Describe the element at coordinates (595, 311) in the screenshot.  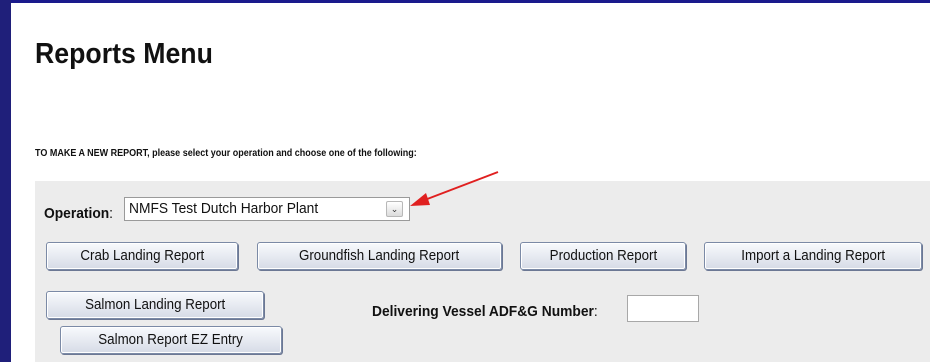
I see `vessel-number-label-colon: :` at that location.